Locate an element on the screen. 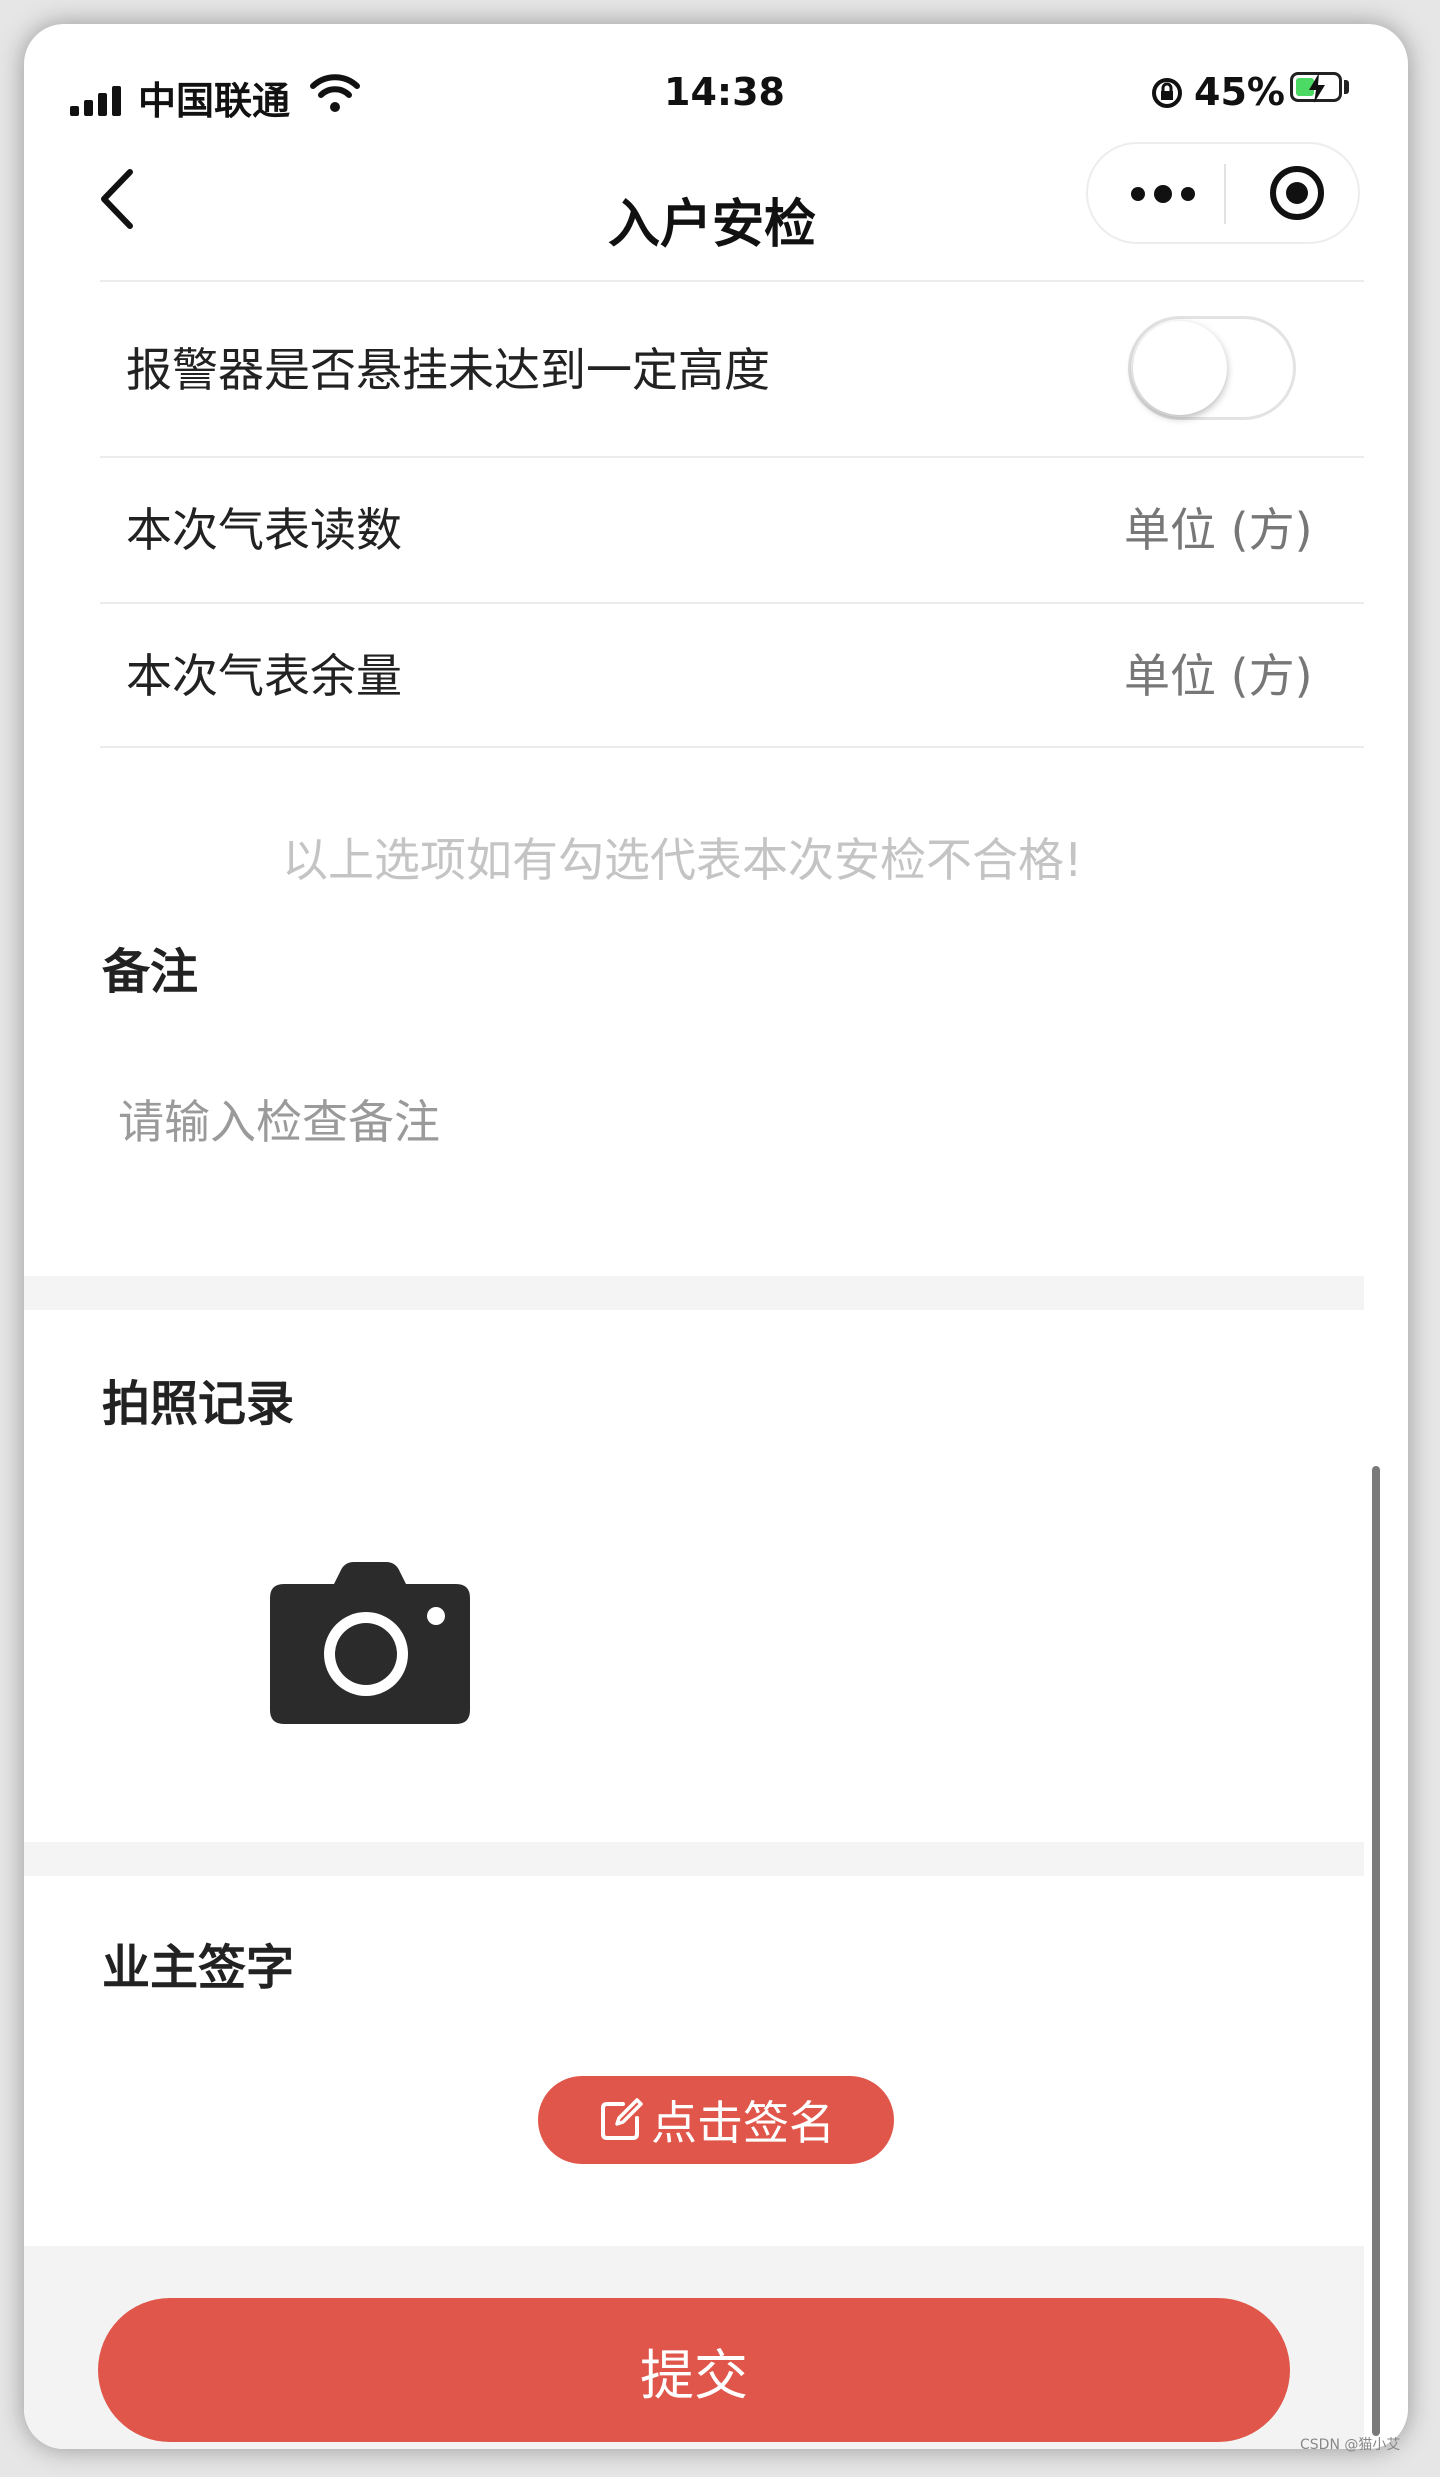  battery-charging-icon is located at coordinates (1316, 87).